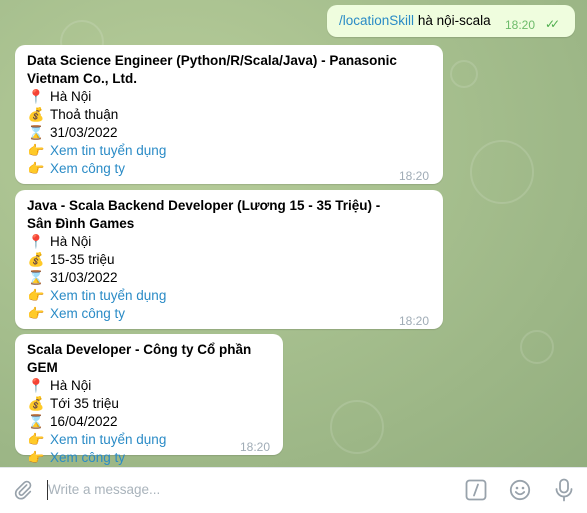  I want to click on microphone-icon, so click(564, 492).